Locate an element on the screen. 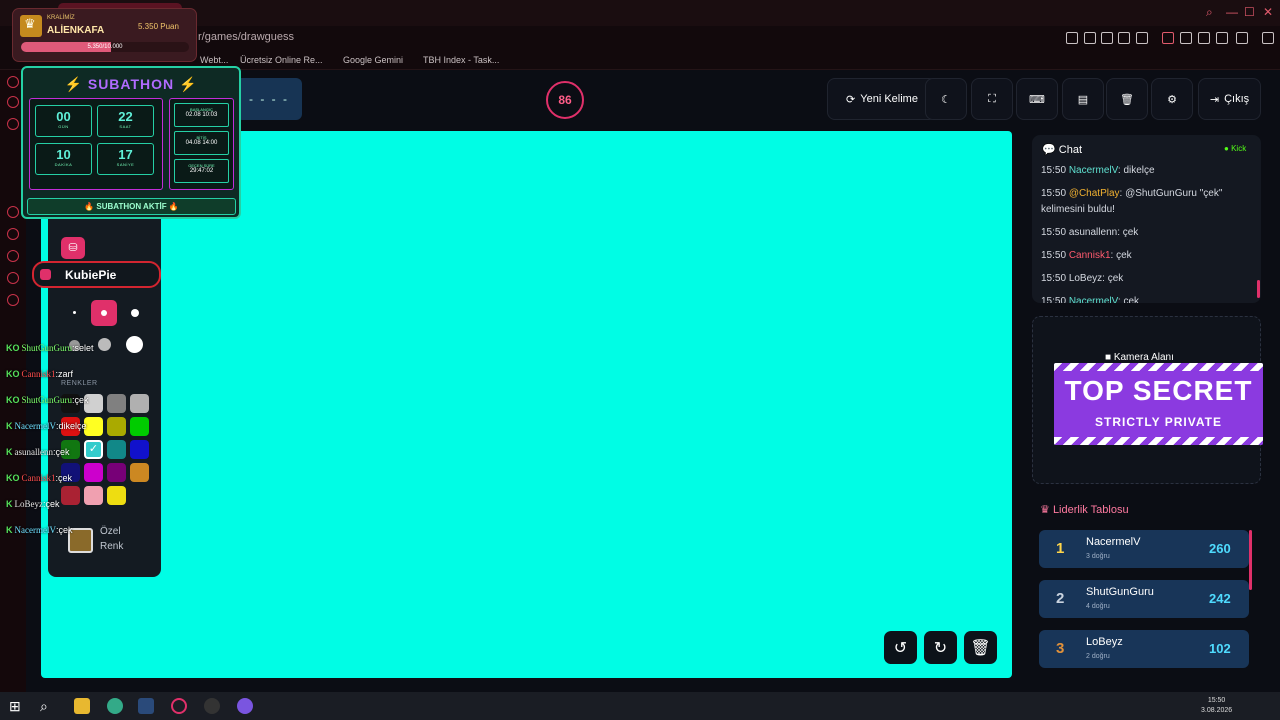 This screenshot has width=1280, height=720. chat-message: 15:50 LoBeyz: çek is located at coordinates (1082, 278).